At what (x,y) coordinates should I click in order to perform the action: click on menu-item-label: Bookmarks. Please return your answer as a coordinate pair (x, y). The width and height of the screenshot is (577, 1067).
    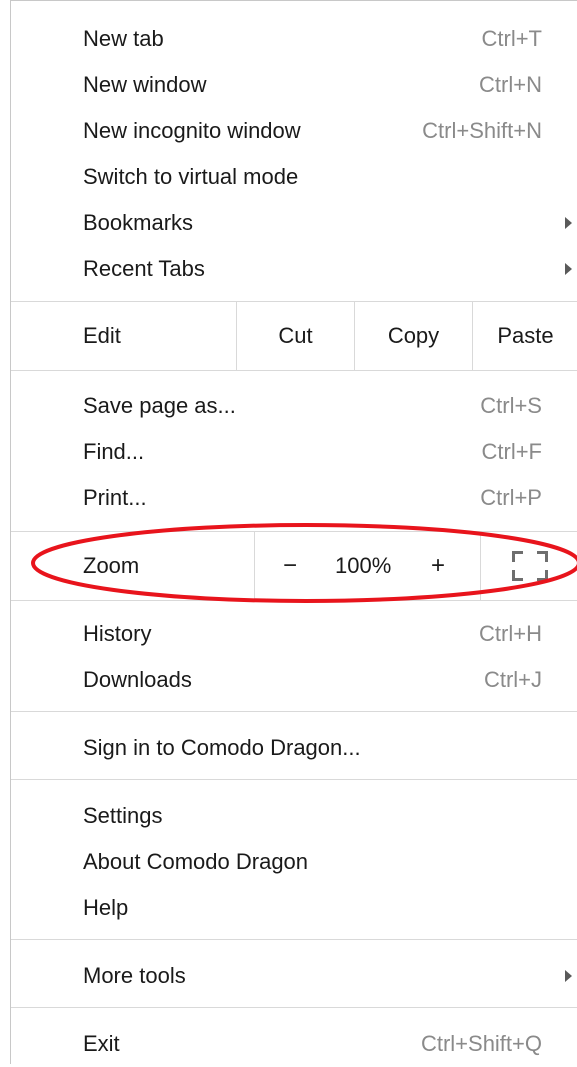
    Looking at the image, I should click on (138, 222).